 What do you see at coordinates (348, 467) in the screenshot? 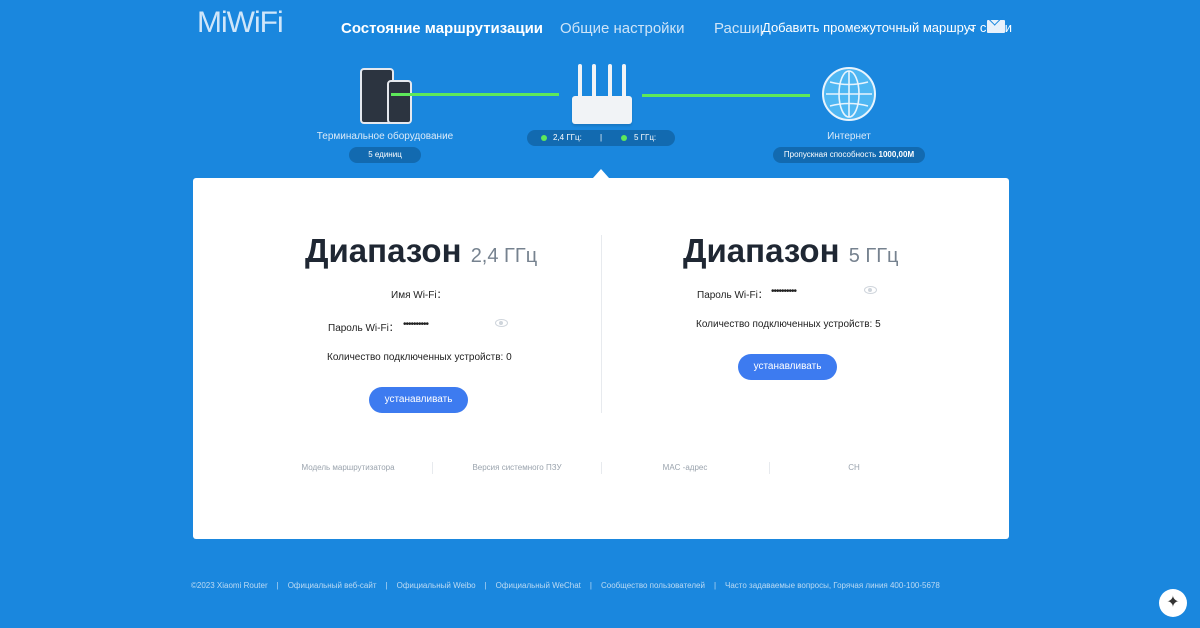
I see `router-model-label: Модель маршрутизатора` at bounding box center [348, 467].